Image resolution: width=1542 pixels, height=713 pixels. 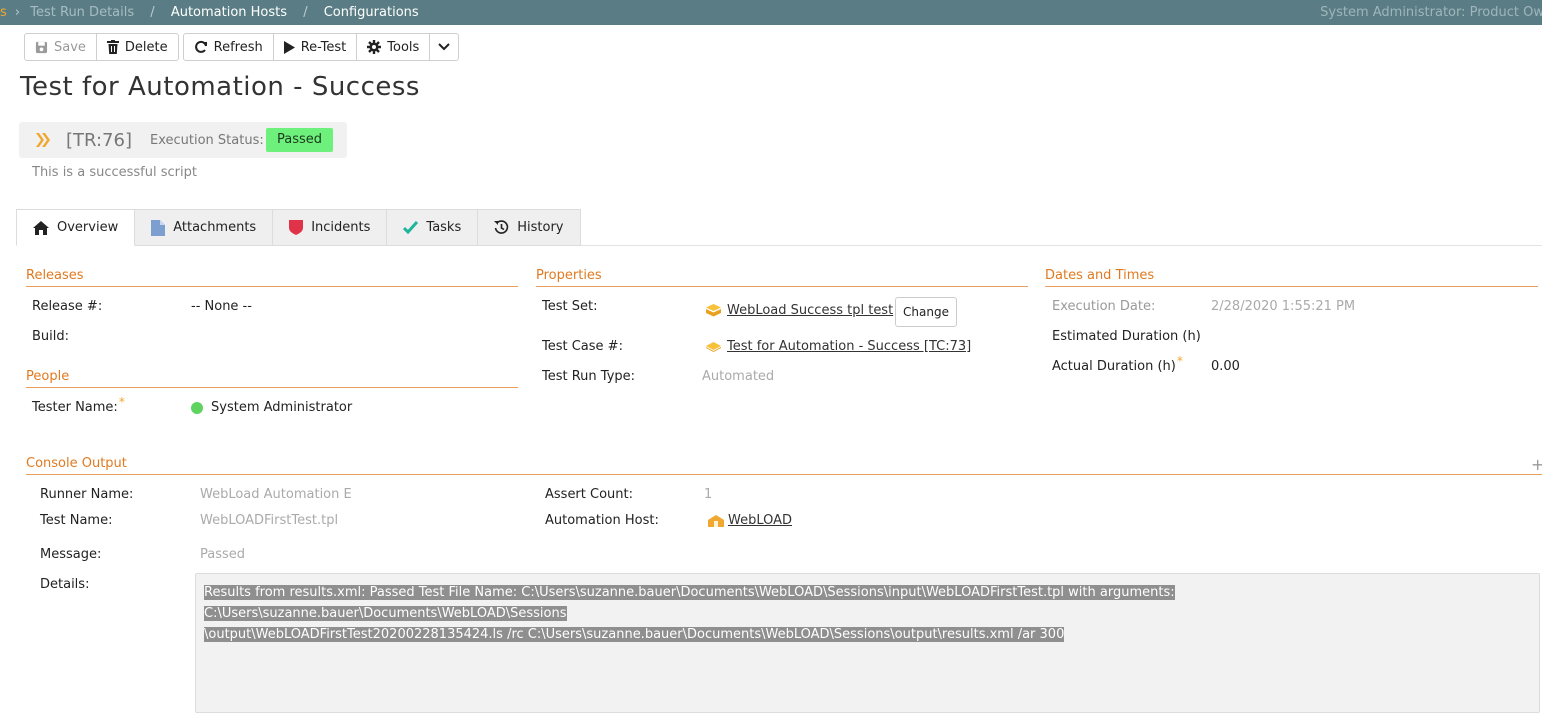 What do you see at coordinates (200, 46) in the screenshot?
I see `refresh-icon` at bounding box center [200, 46].